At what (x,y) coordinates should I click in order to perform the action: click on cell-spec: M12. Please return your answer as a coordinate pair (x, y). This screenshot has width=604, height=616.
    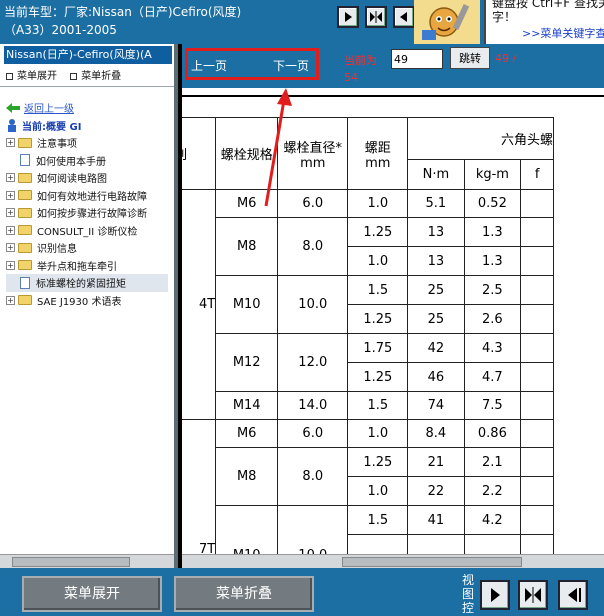
    Looking at the image, I should click on (247, 362).